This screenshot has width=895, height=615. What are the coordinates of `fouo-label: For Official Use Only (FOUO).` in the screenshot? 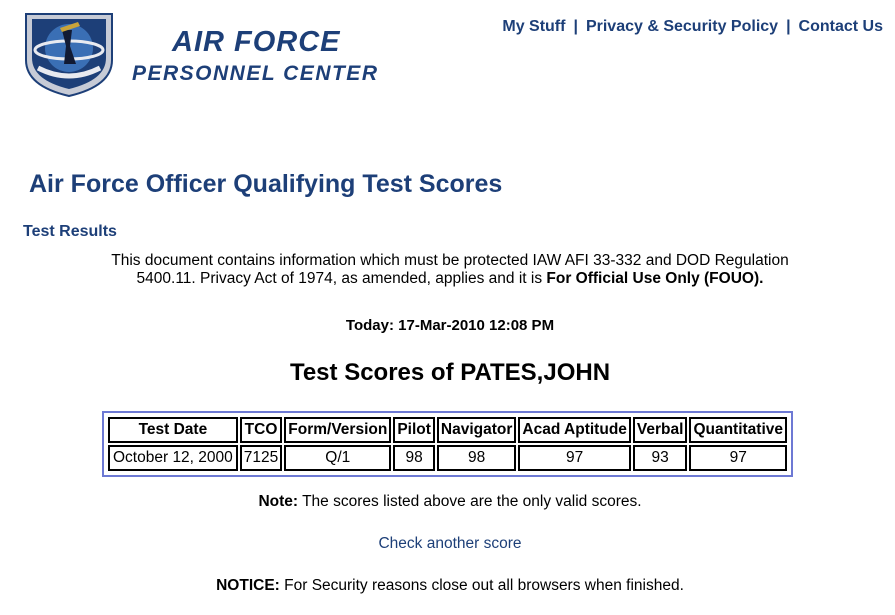 It's located at (655, 278).